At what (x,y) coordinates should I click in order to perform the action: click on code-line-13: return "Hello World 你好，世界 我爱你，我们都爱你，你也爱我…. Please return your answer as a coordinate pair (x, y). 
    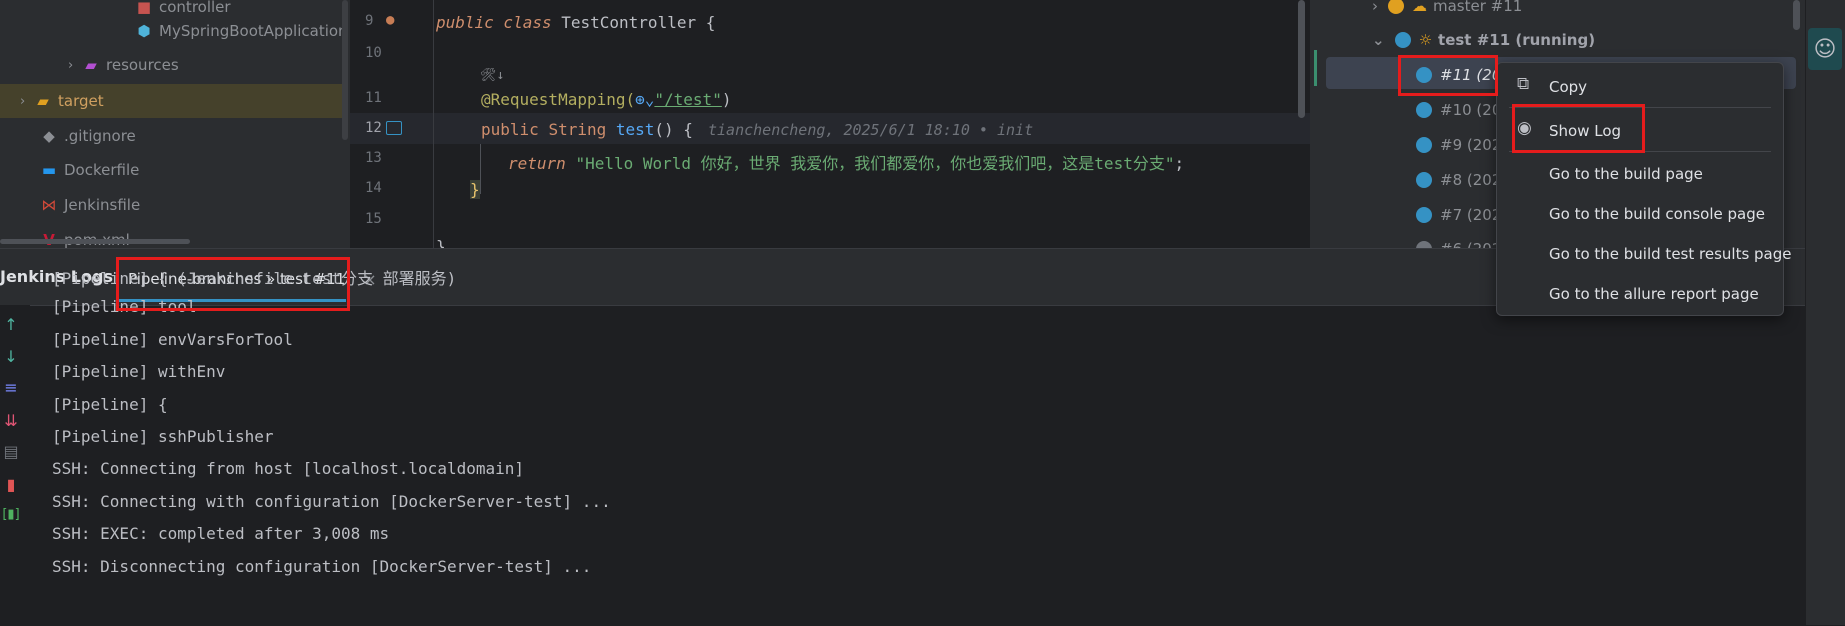
    Looking at the image, I should click on (846, 163).